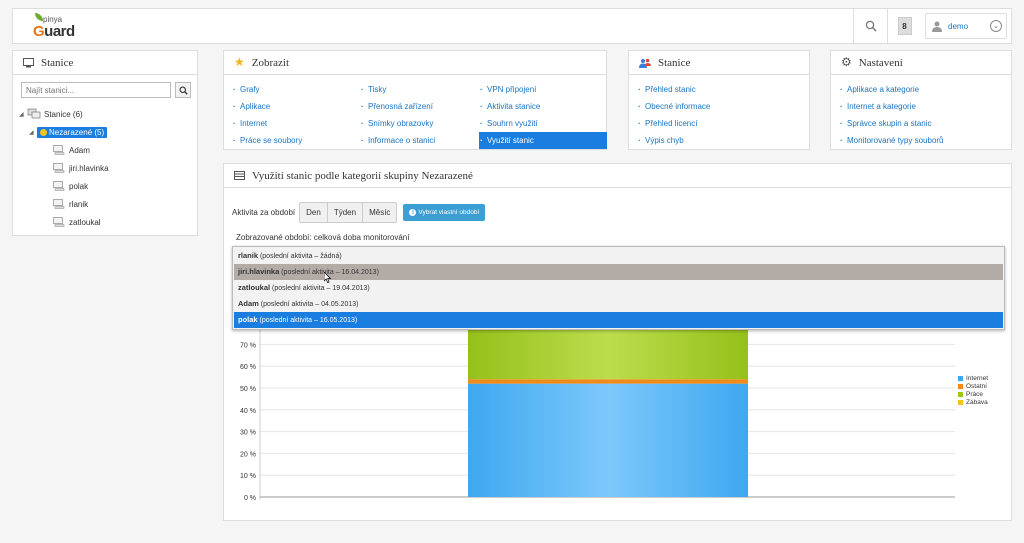 The height and width of the screenshot is (543, 1024). I want to click on settings-link: Správce skupin a stanic, so click(924, 123).